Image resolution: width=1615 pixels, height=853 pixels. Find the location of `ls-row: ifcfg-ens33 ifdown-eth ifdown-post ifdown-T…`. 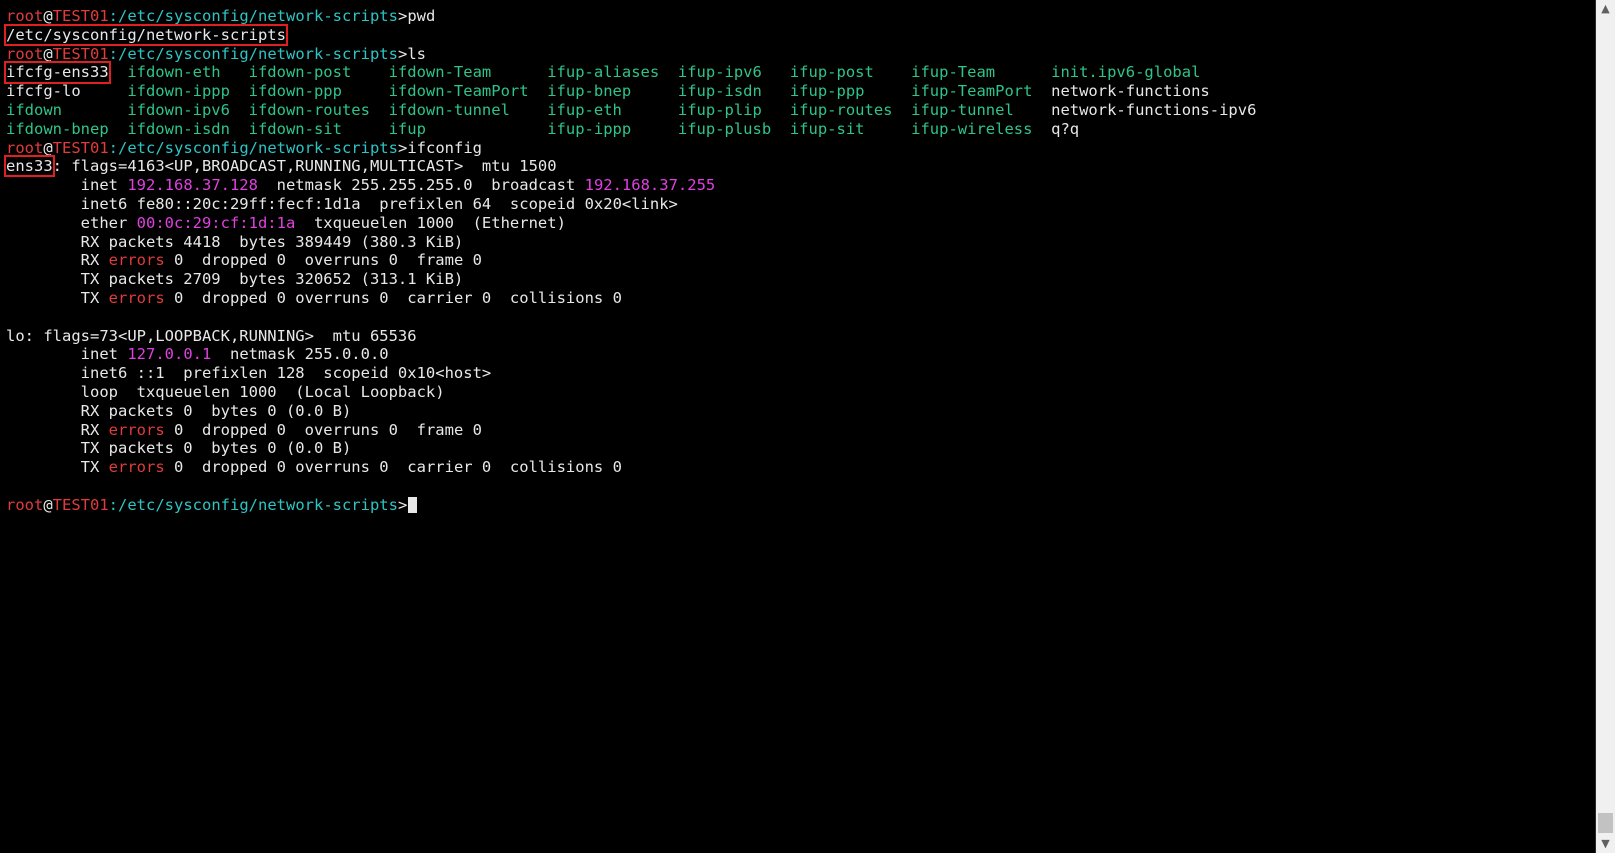

ls-row: ifcfg-ens33 ifdown-eth ifdown-post ifdown-T… is located at coordinates (630, 73).